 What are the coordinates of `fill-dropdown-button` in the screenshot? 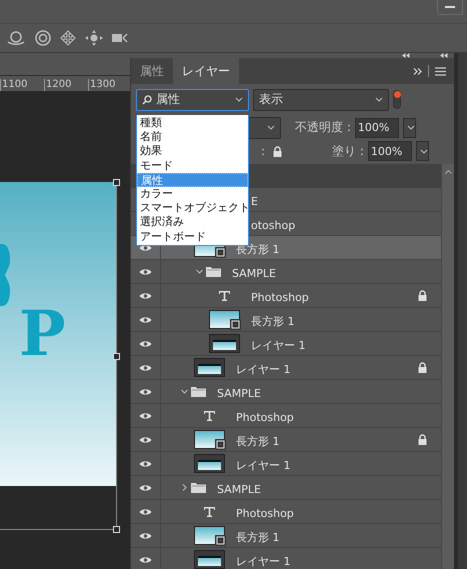 It's located at (422, 151).